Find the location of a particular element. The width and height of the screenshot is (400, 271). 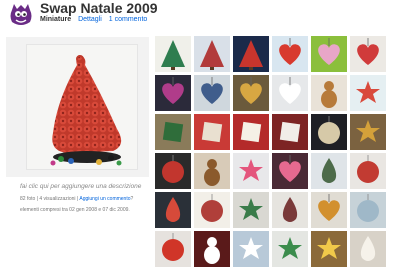

thumb-heart-ornament is located at coordinates (290, 54).